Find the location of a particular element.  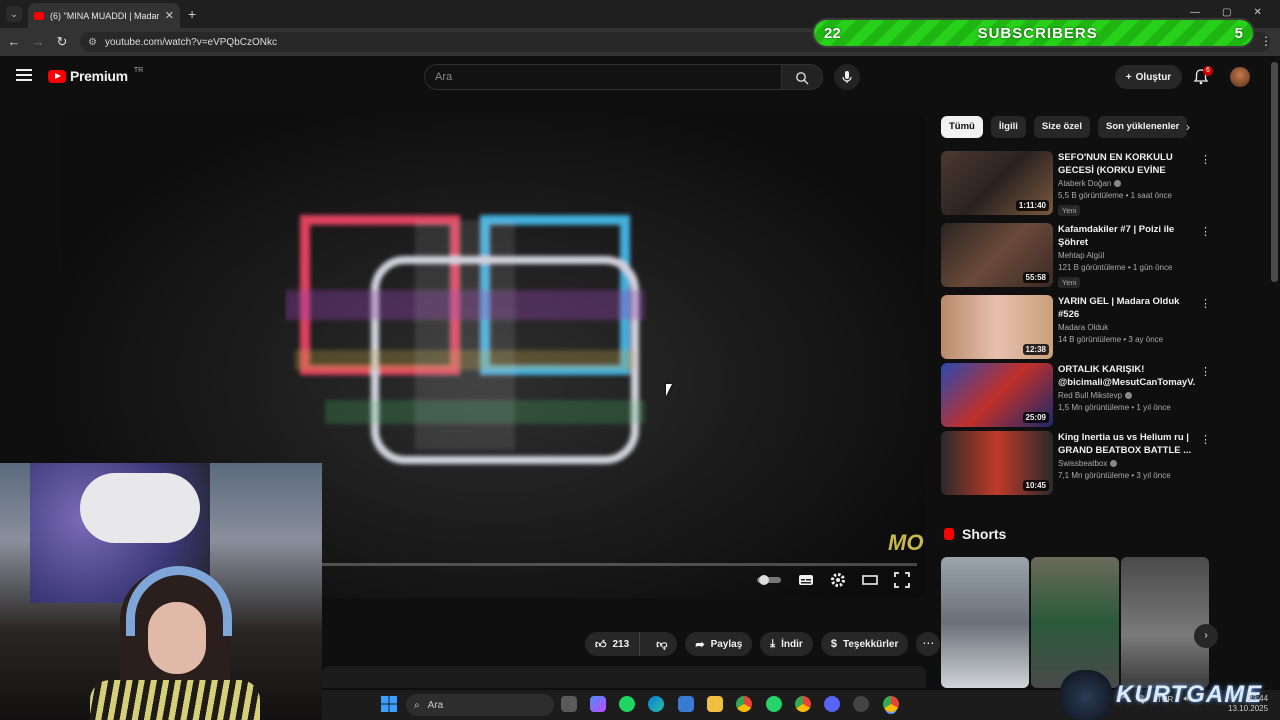

taskbar-search: ⌕ Ara is located at coordinates (480, 705).